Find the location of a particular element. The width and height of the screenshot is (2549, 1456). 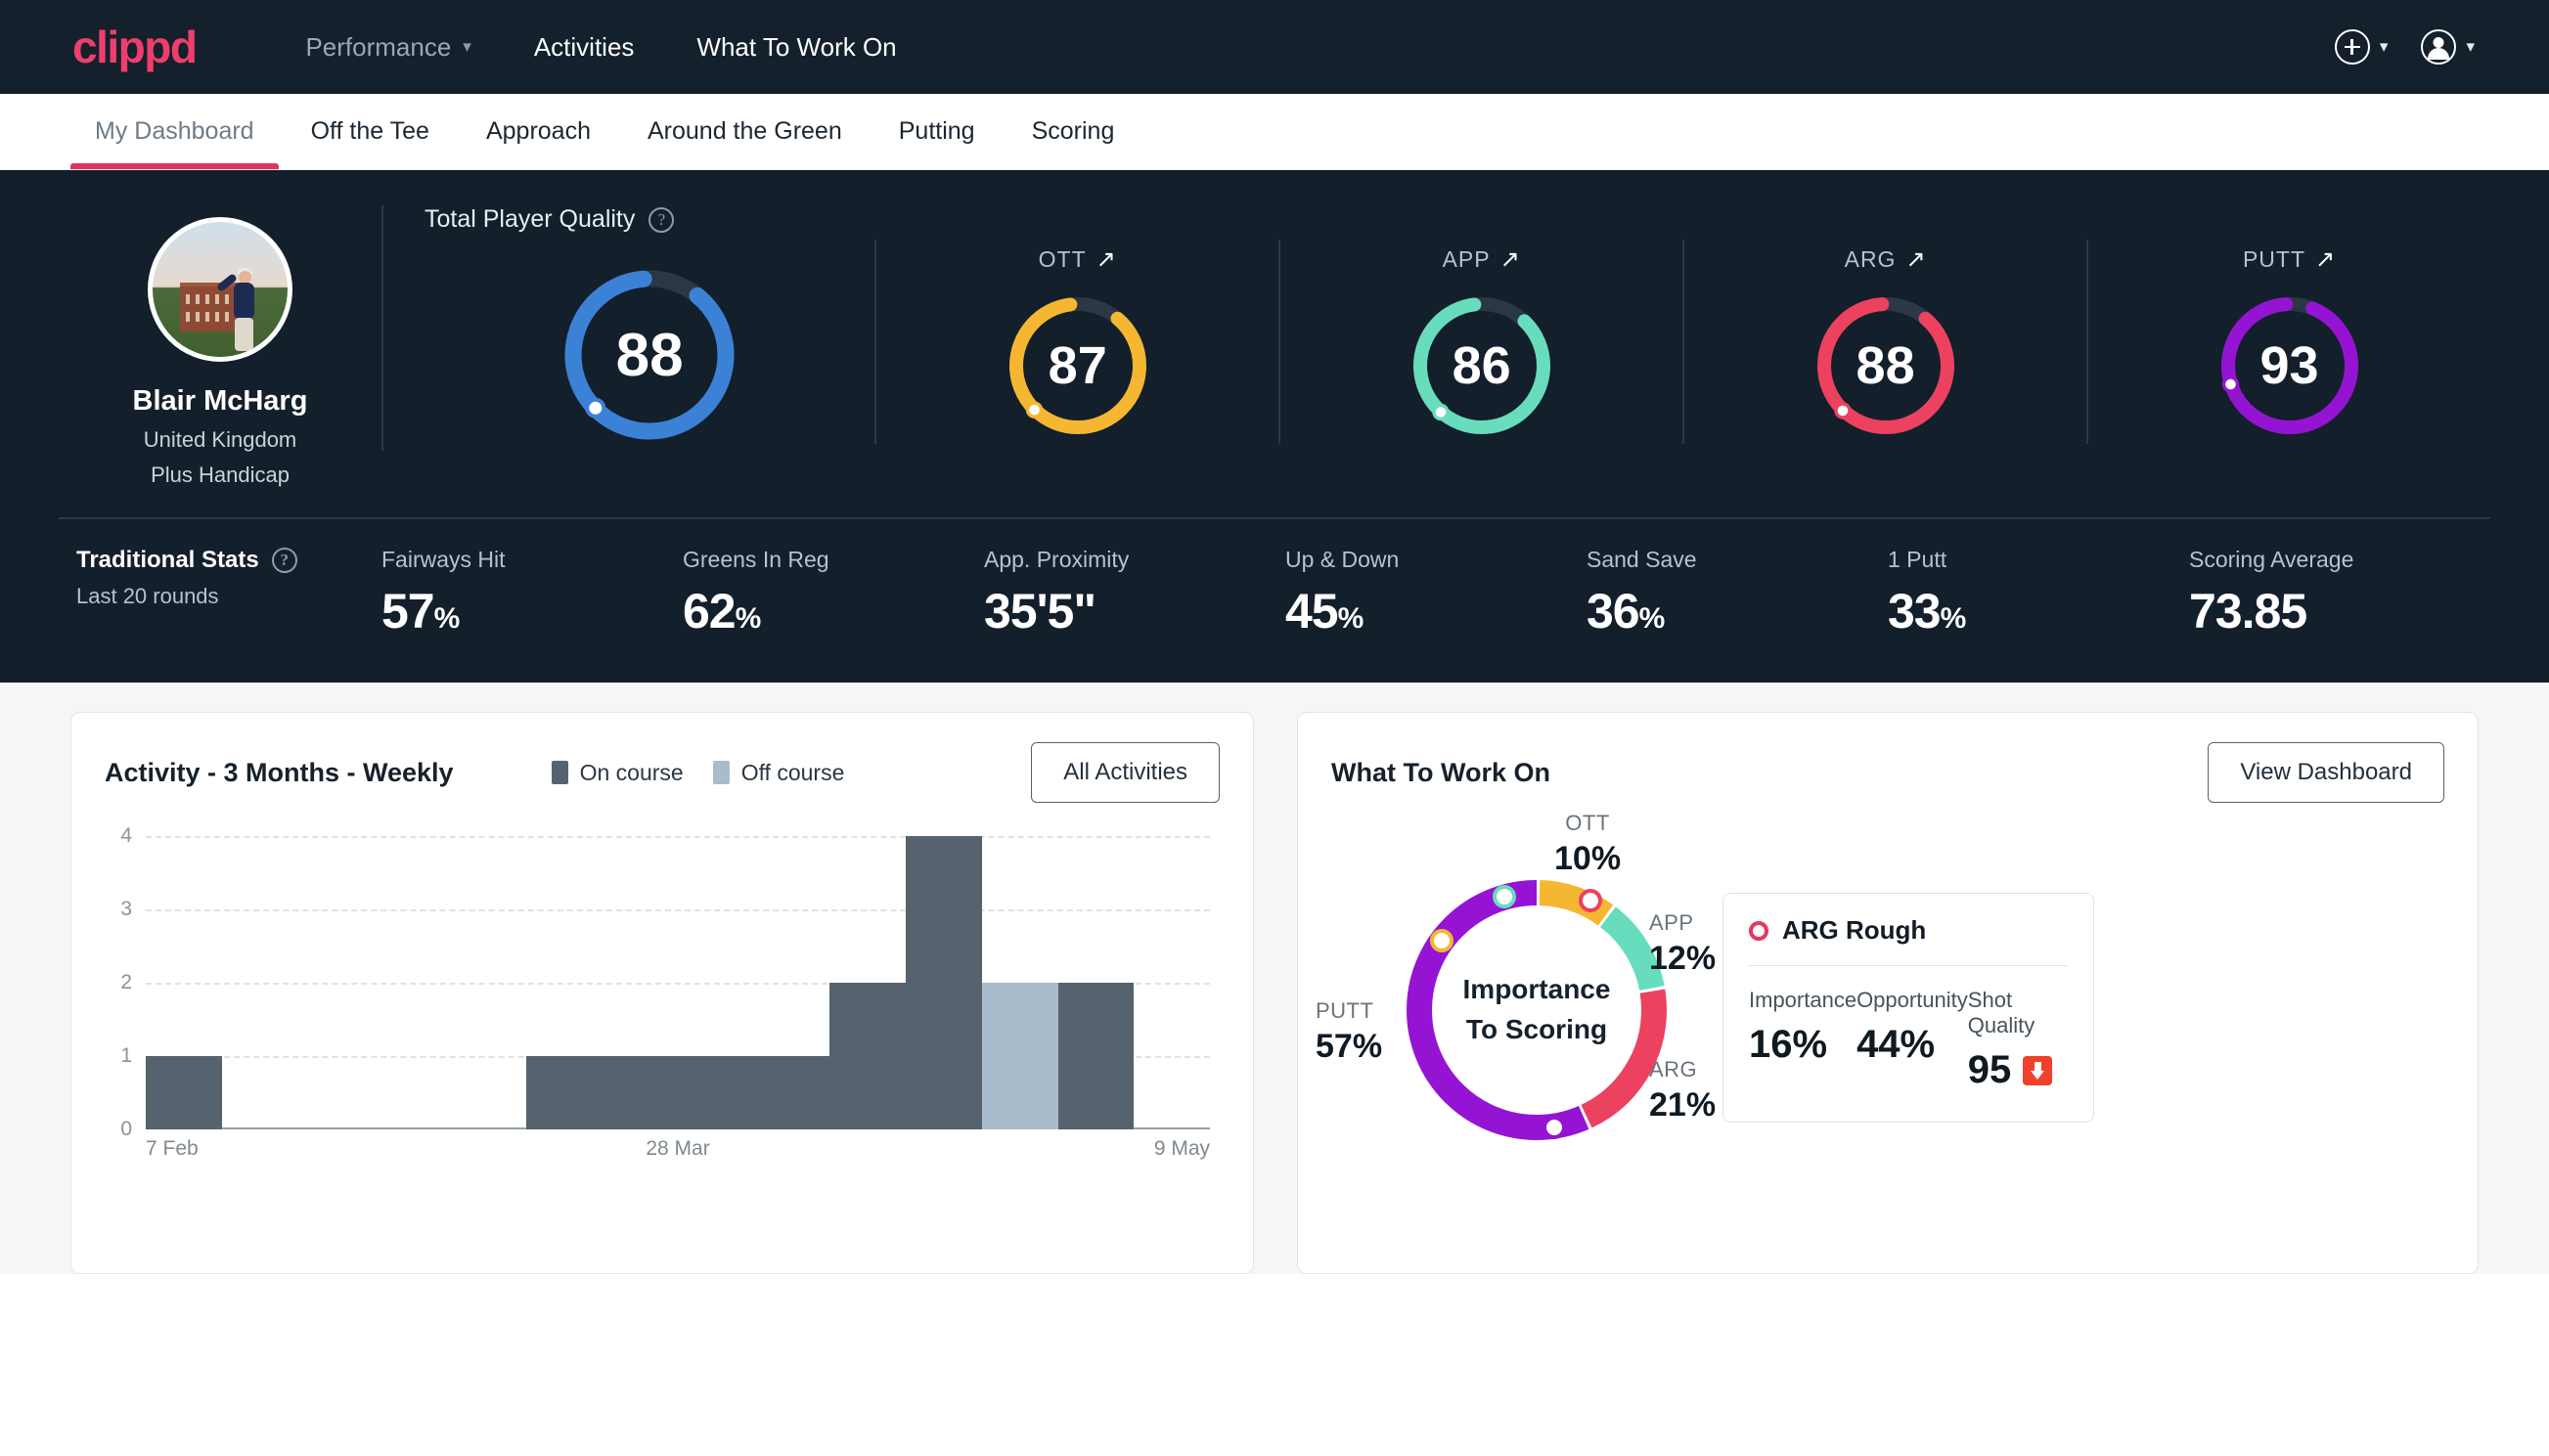

stat-value: 62% is located at coordinates (834, 611).